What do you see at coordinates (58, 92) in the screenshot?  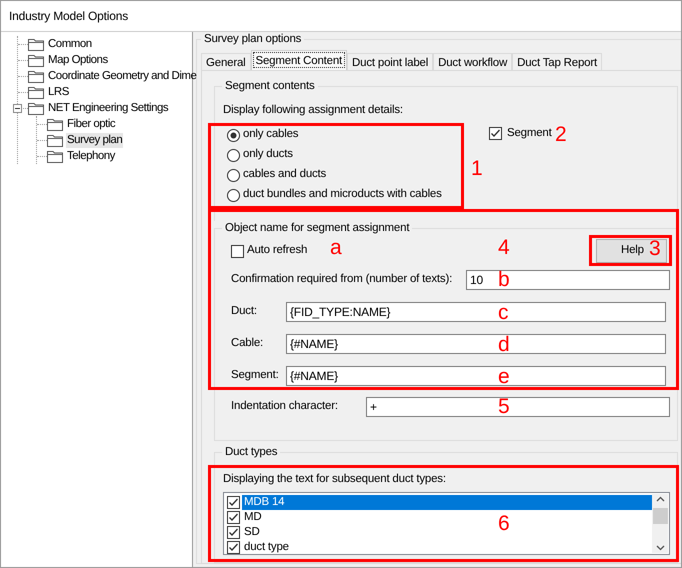 I see `tree-item: LRS` at bounding box center [58, 92].